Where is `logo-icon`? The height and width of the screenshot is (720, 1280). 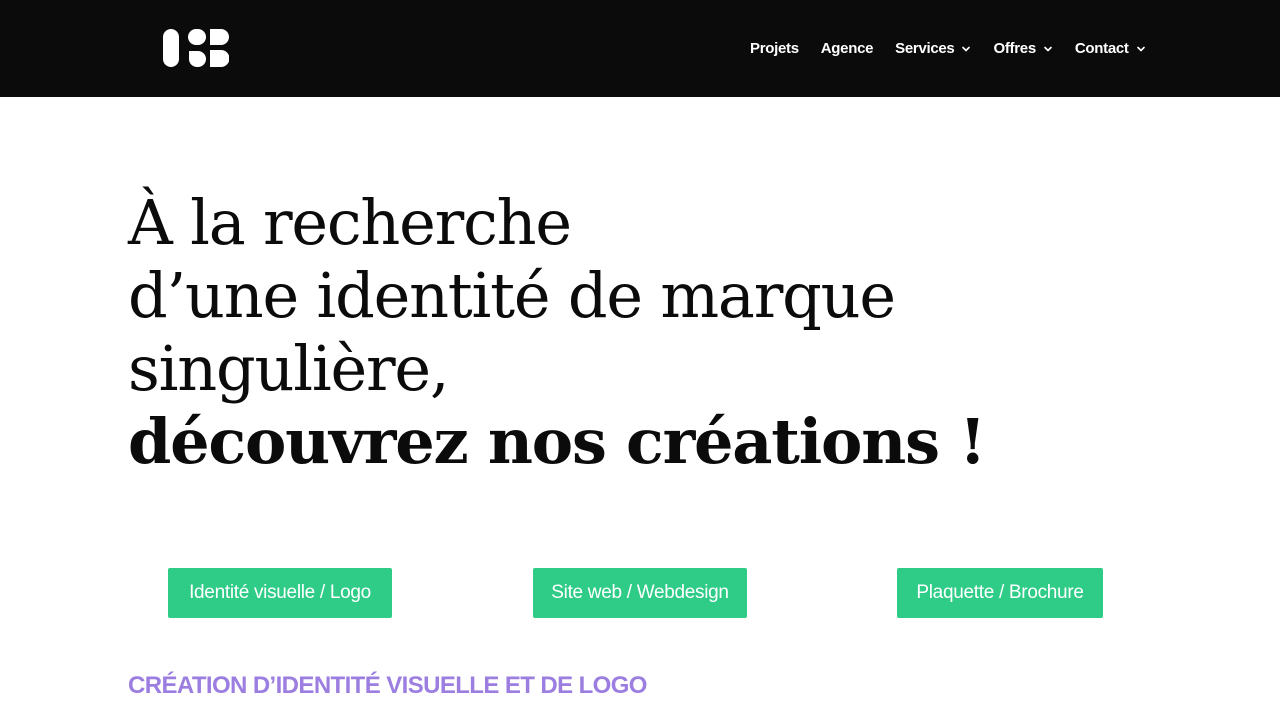
logo-icon is located at coordinates (196, 48).